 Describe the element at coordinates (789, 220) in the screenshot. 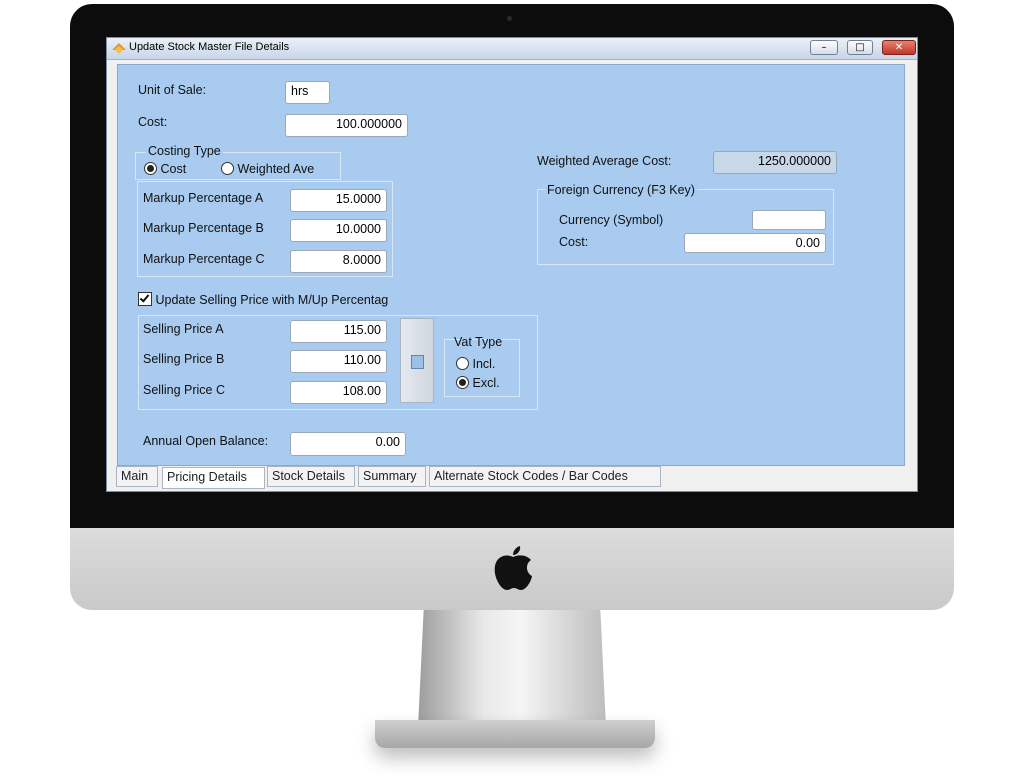

I see `currency-symbol-input` at that location.